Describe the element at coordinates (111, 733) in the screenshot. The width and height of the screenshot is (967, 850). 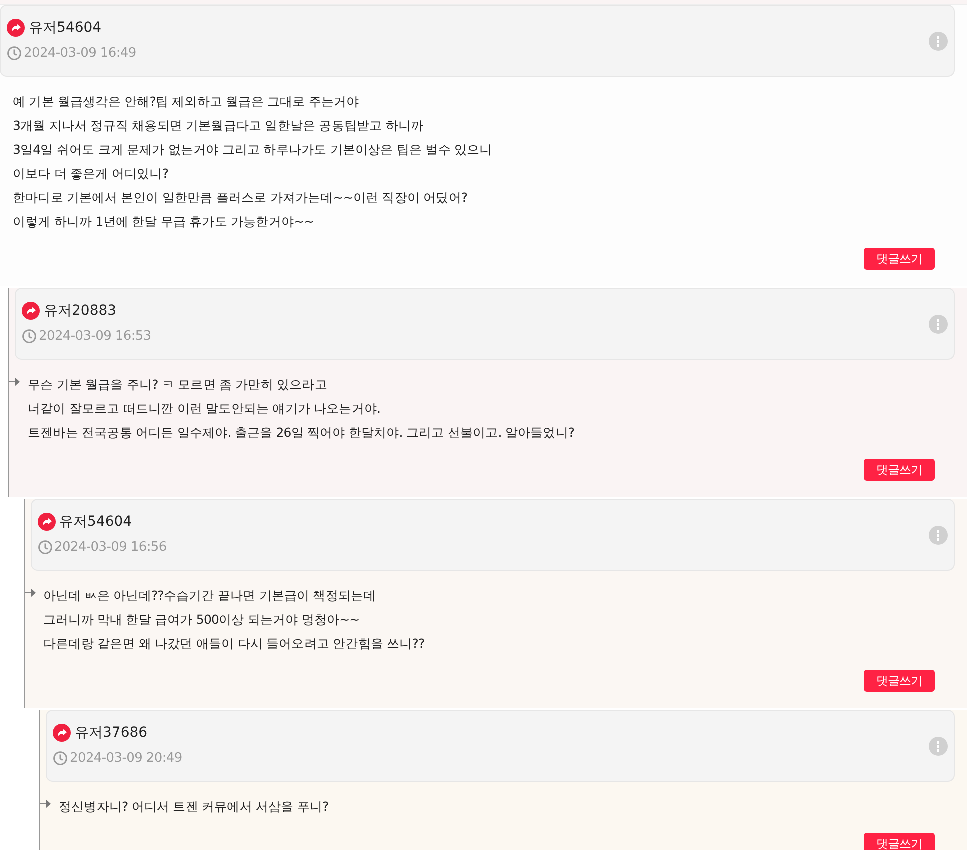
I see `user-name: 유저37686` at that location.